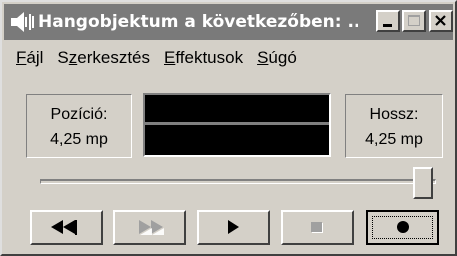  What do you see at coordinates (387, 25) in the screenshot?
I see `minimize-icon` at bounding box center [387, 25].